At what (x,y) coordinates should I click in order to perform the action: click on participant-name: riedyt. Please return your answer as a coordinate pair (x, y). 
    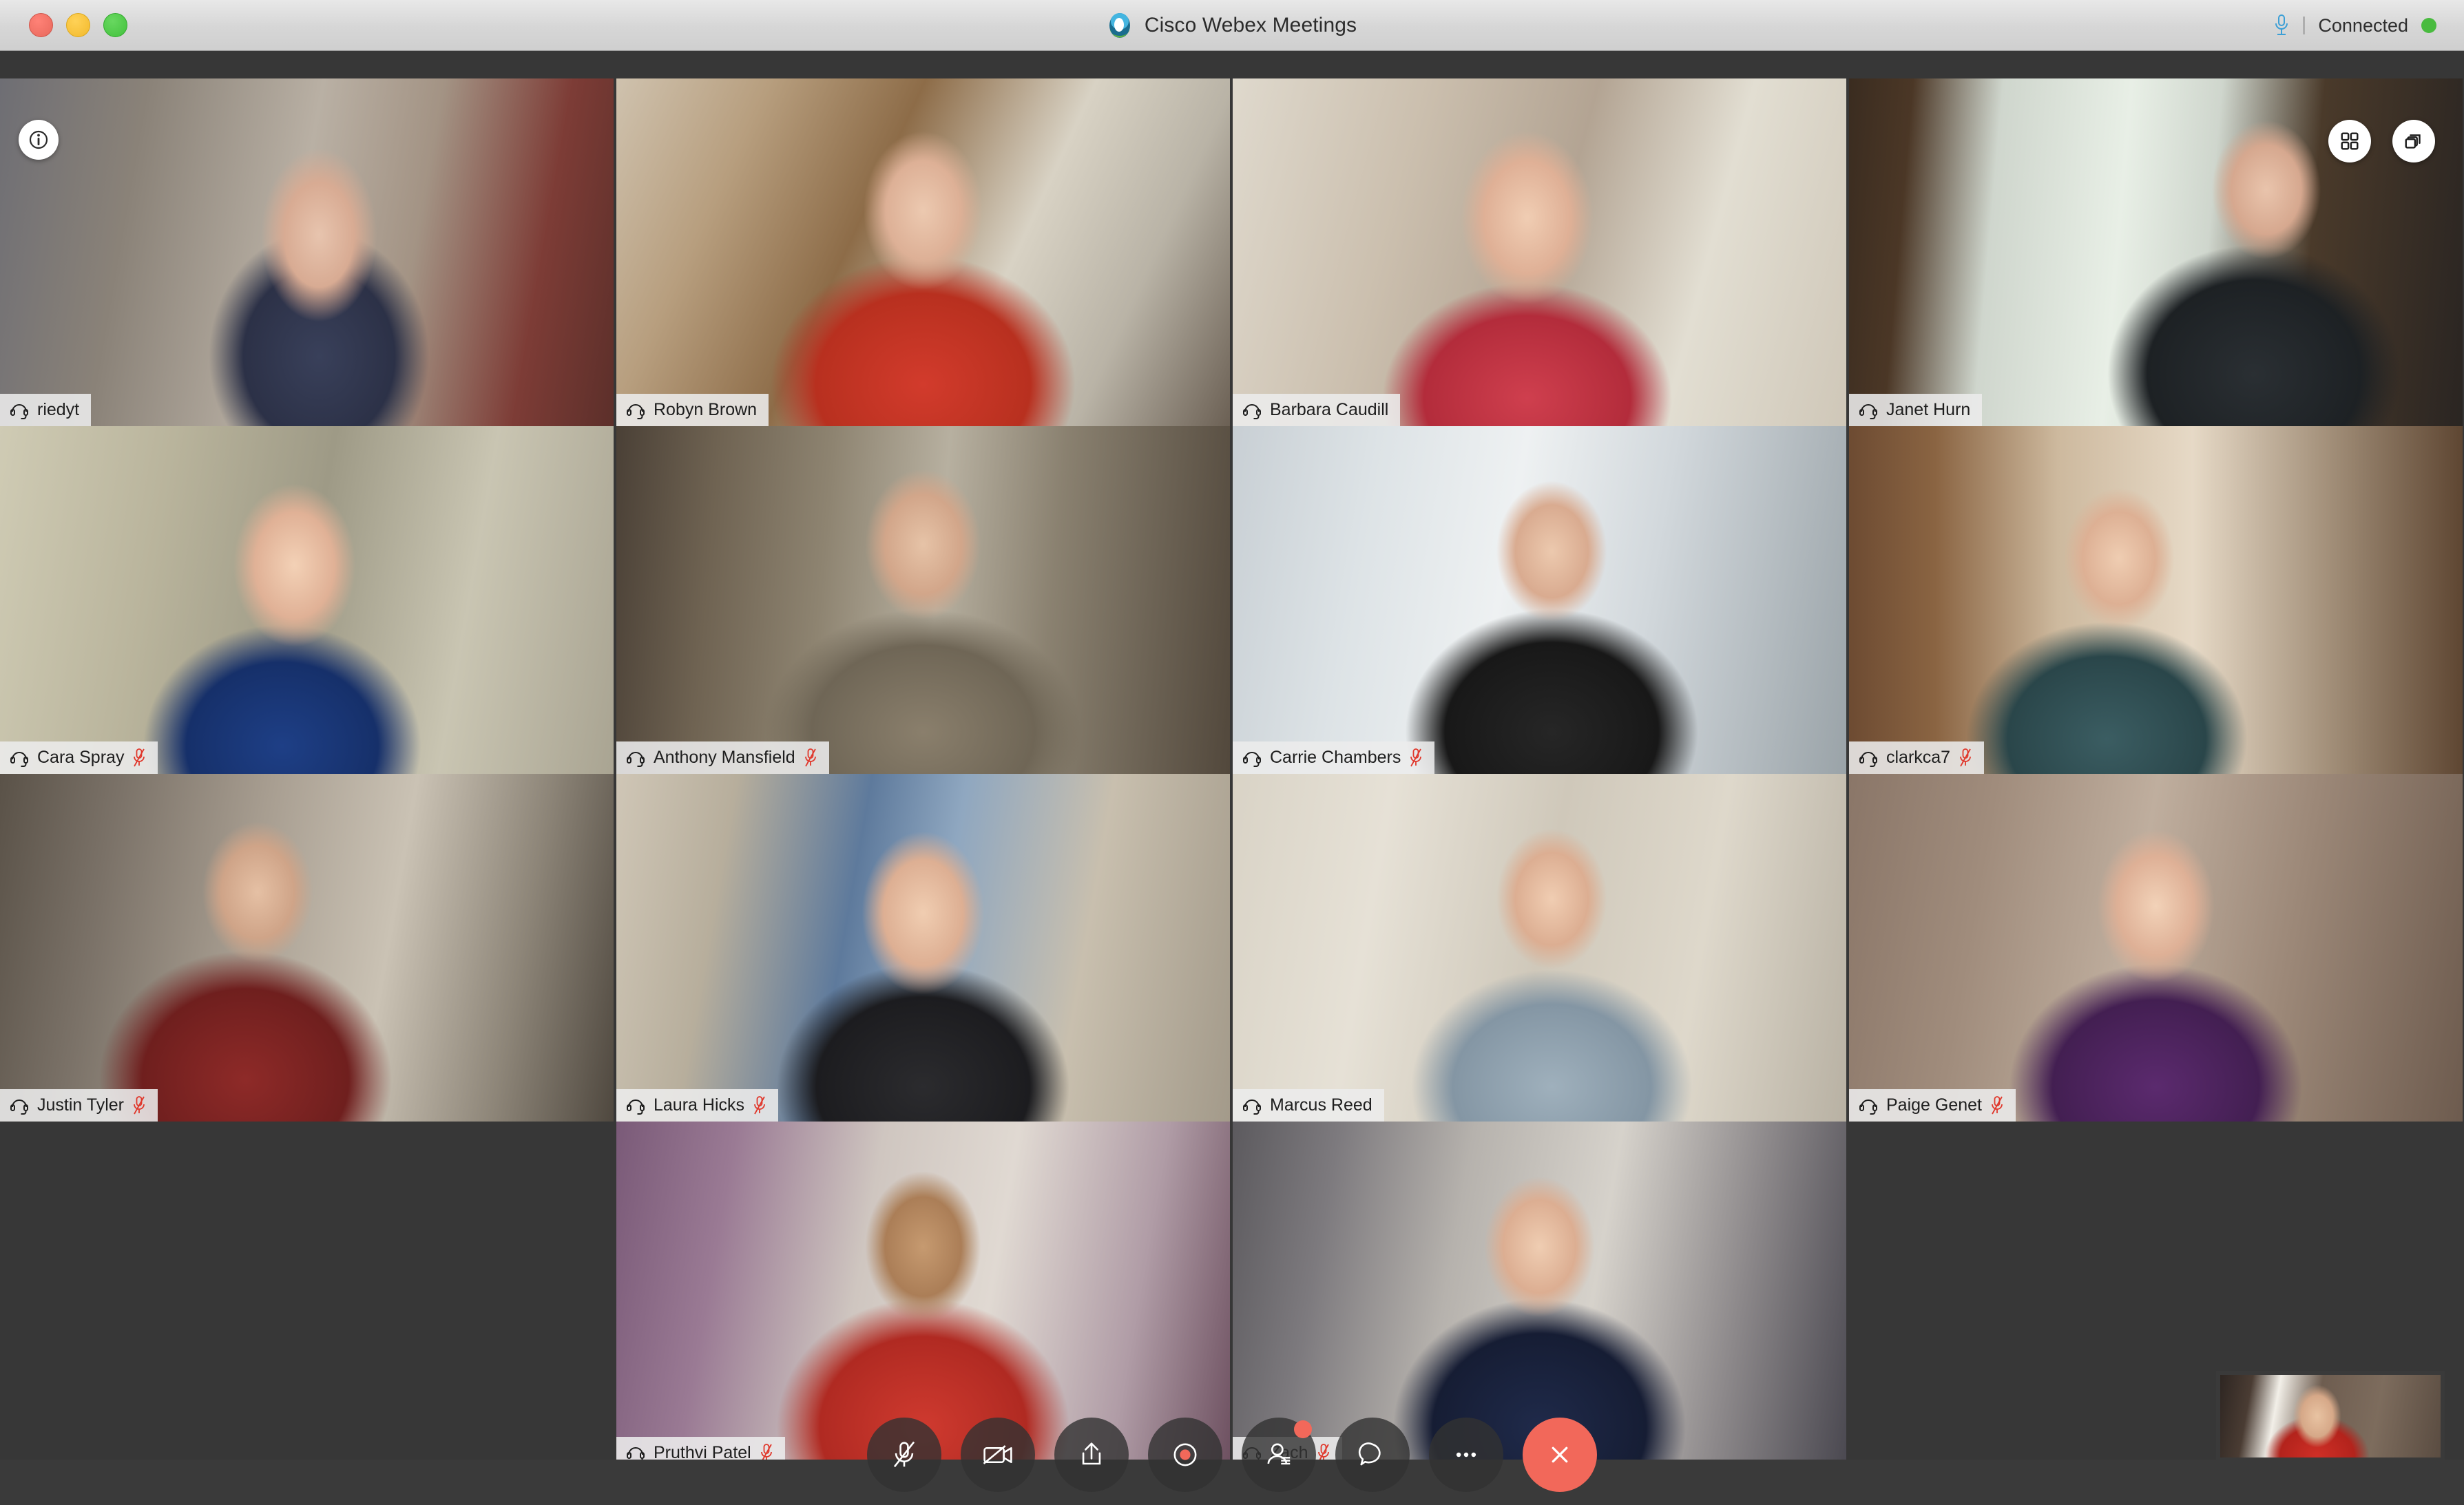
    Looking at the image, I should click on (58, 409).